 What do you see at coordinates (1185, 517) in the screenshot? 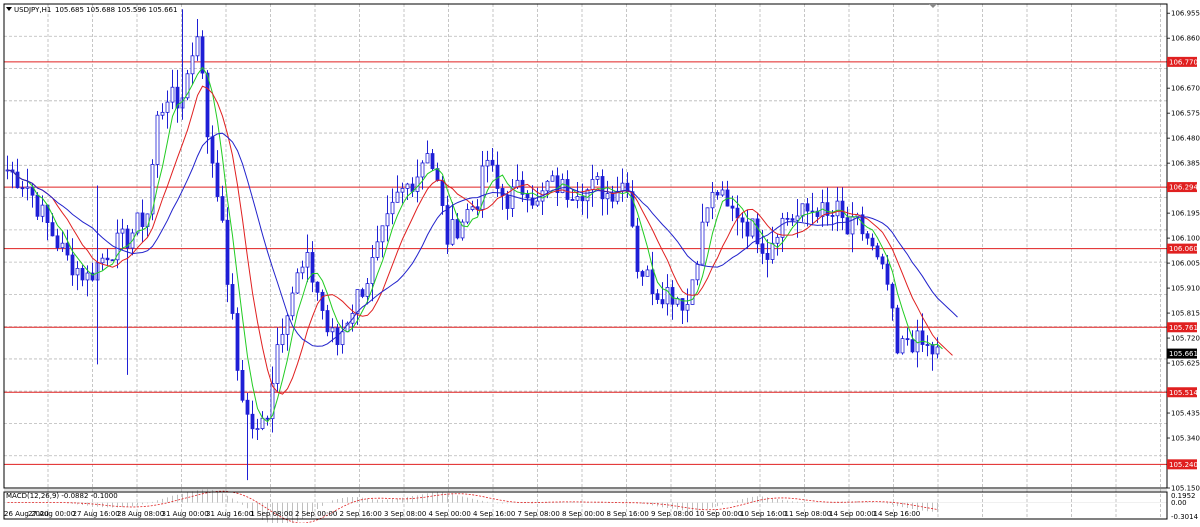
I see `macd-tick-label: -0.3014` at bounding box center [1185, 517].